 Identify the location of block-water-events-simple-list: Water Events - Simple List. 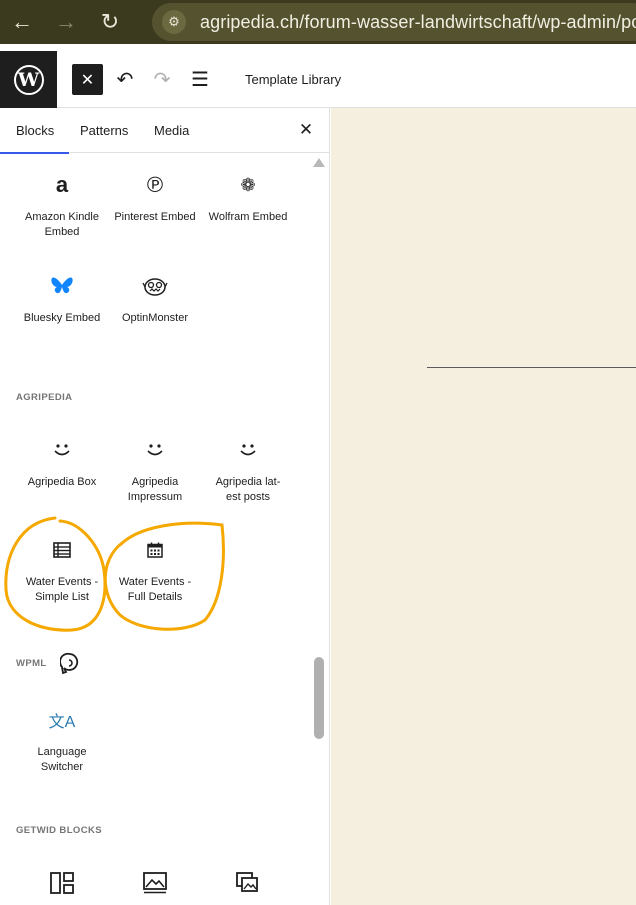
(62, 570).